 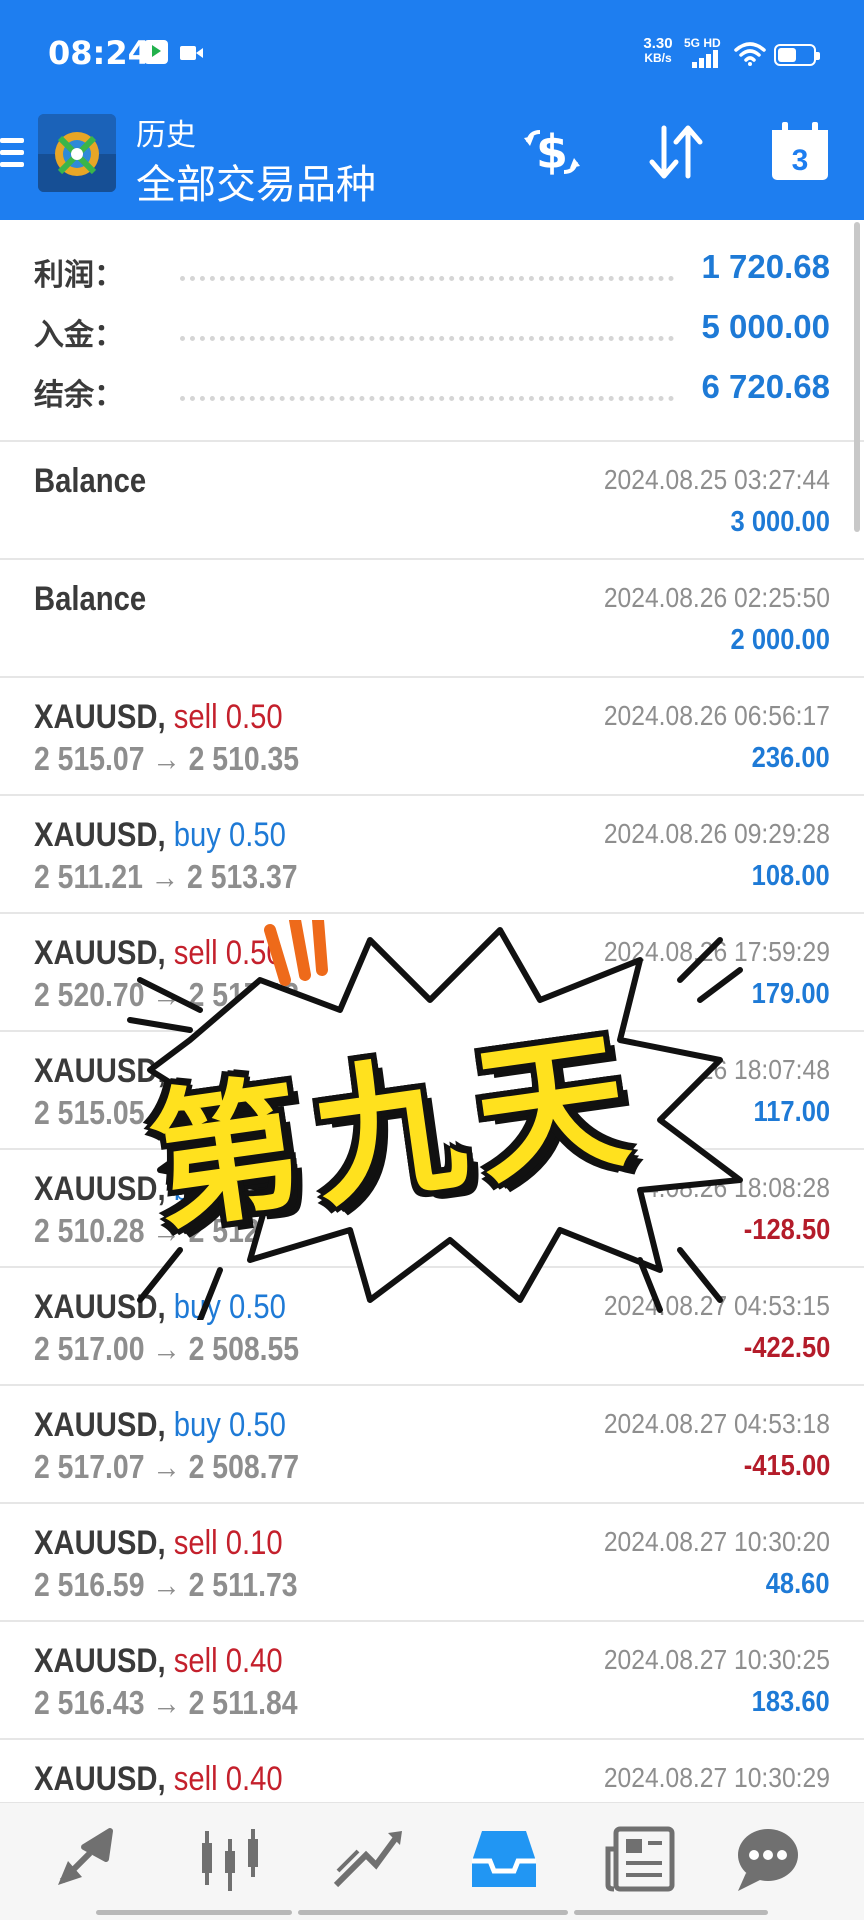 What do you see at coordinates (167, 1348) in the screenshot?
I see `deal-prices: 2 517.00 → 2 508.55` at bounding box center [167, 1348].